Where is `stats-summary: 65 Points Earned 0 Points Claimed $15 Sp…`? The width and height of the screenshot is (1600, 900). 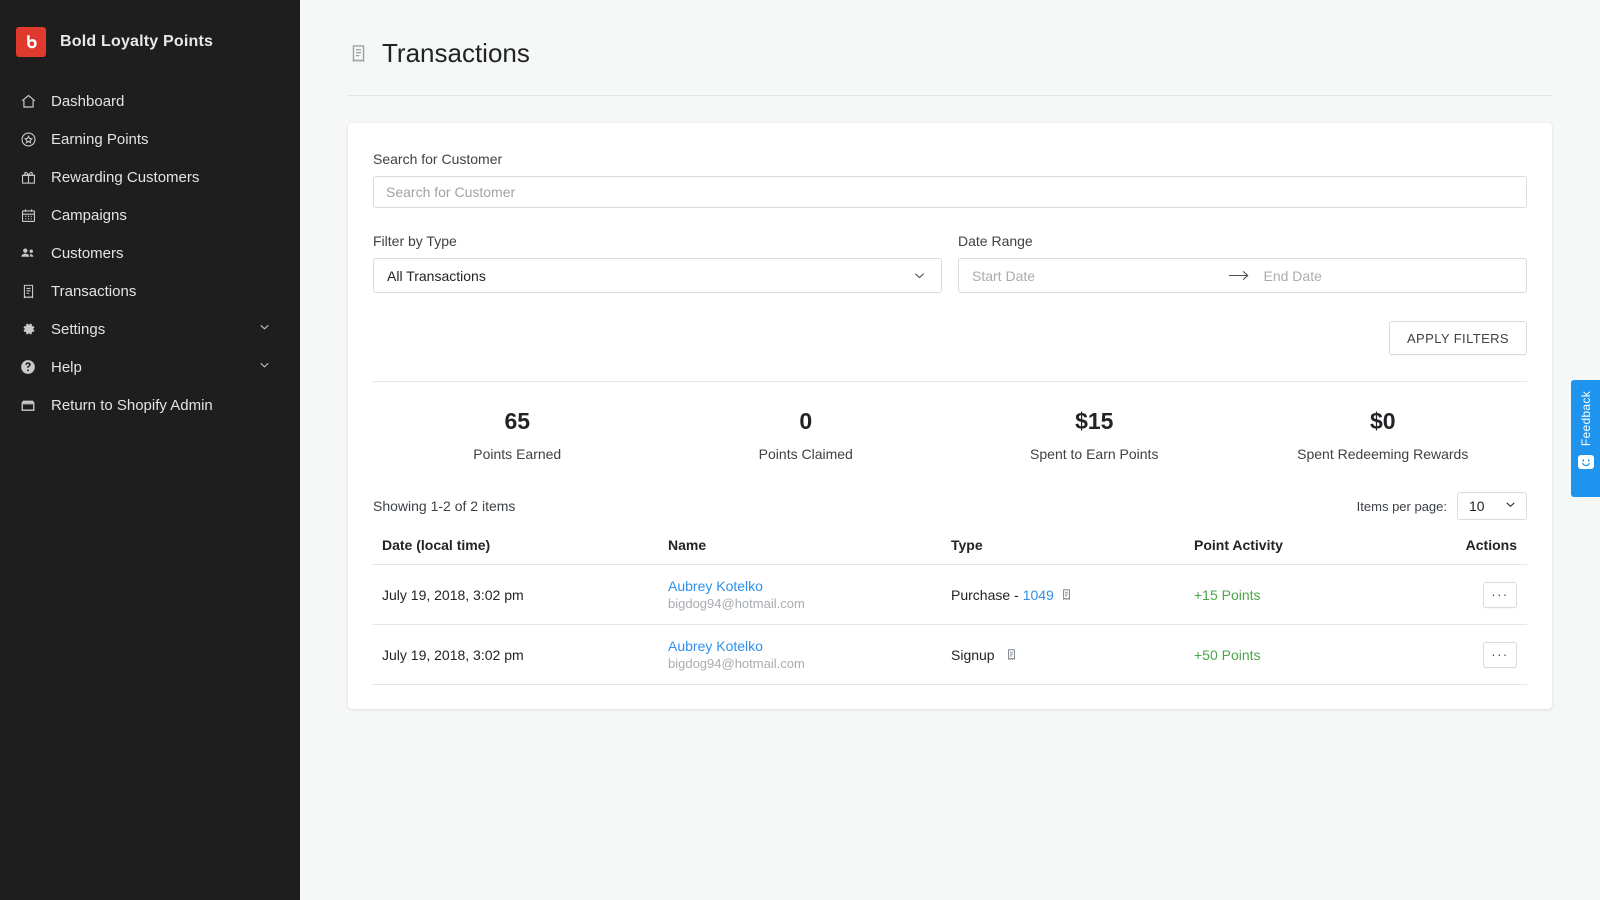
stats-summary: 65 Points Earned 0 Points Claimed $15 Sp… is located at coordinates (950, 426).